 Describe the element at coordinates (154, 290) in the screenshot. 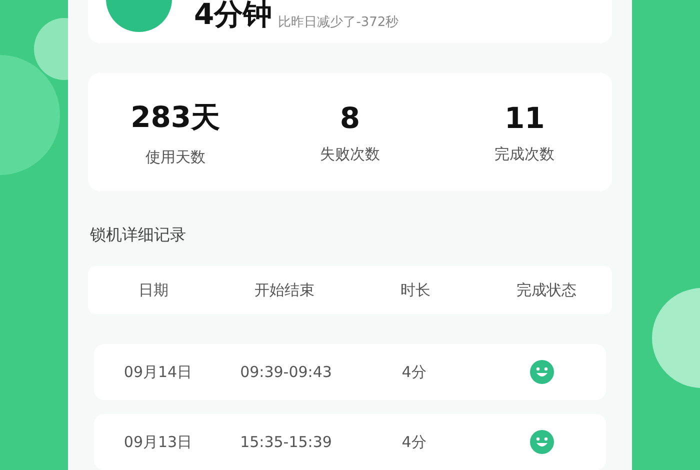

I see `column-header: 日期` at that location.